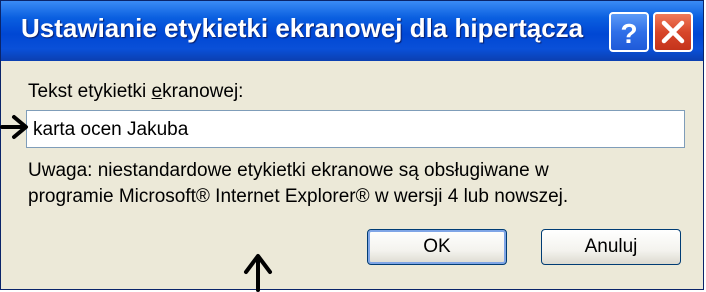  Describe the element at coordinates (355, 129) in the screenshot. I see `screen-tip-input: karta ocen Jakuba` at that location.